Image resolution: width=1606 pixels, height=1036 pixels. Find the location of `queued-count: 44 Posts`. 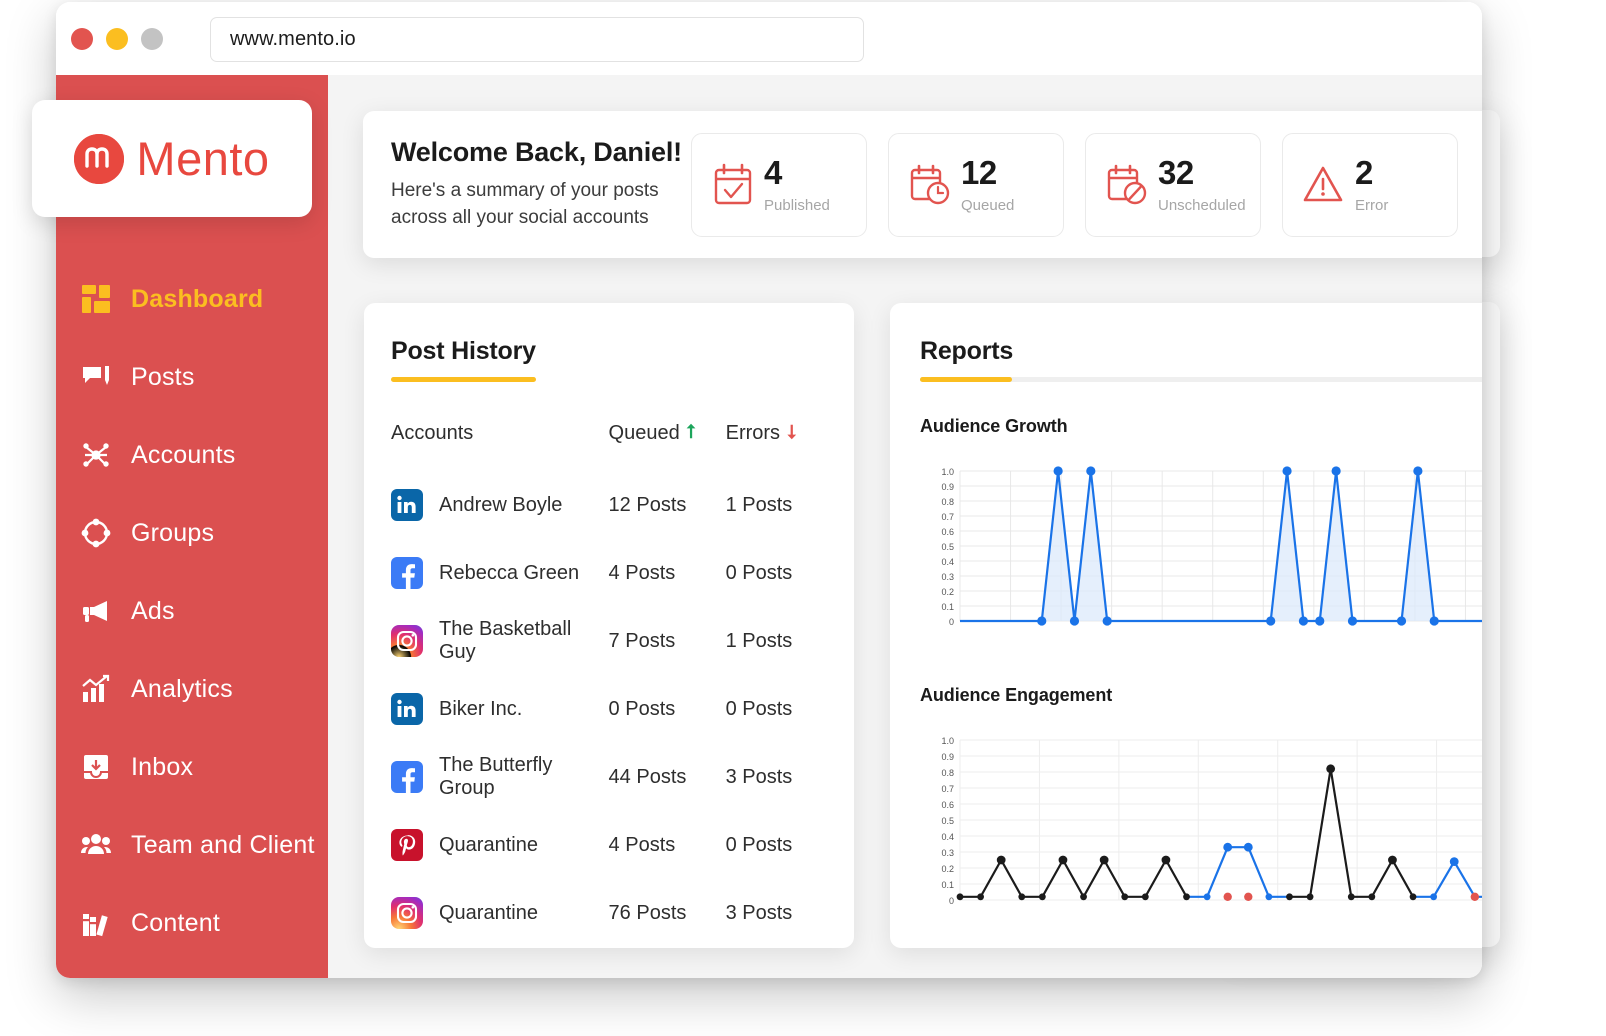

queued-count: 44 Posts is located at coordinates (647, 776).